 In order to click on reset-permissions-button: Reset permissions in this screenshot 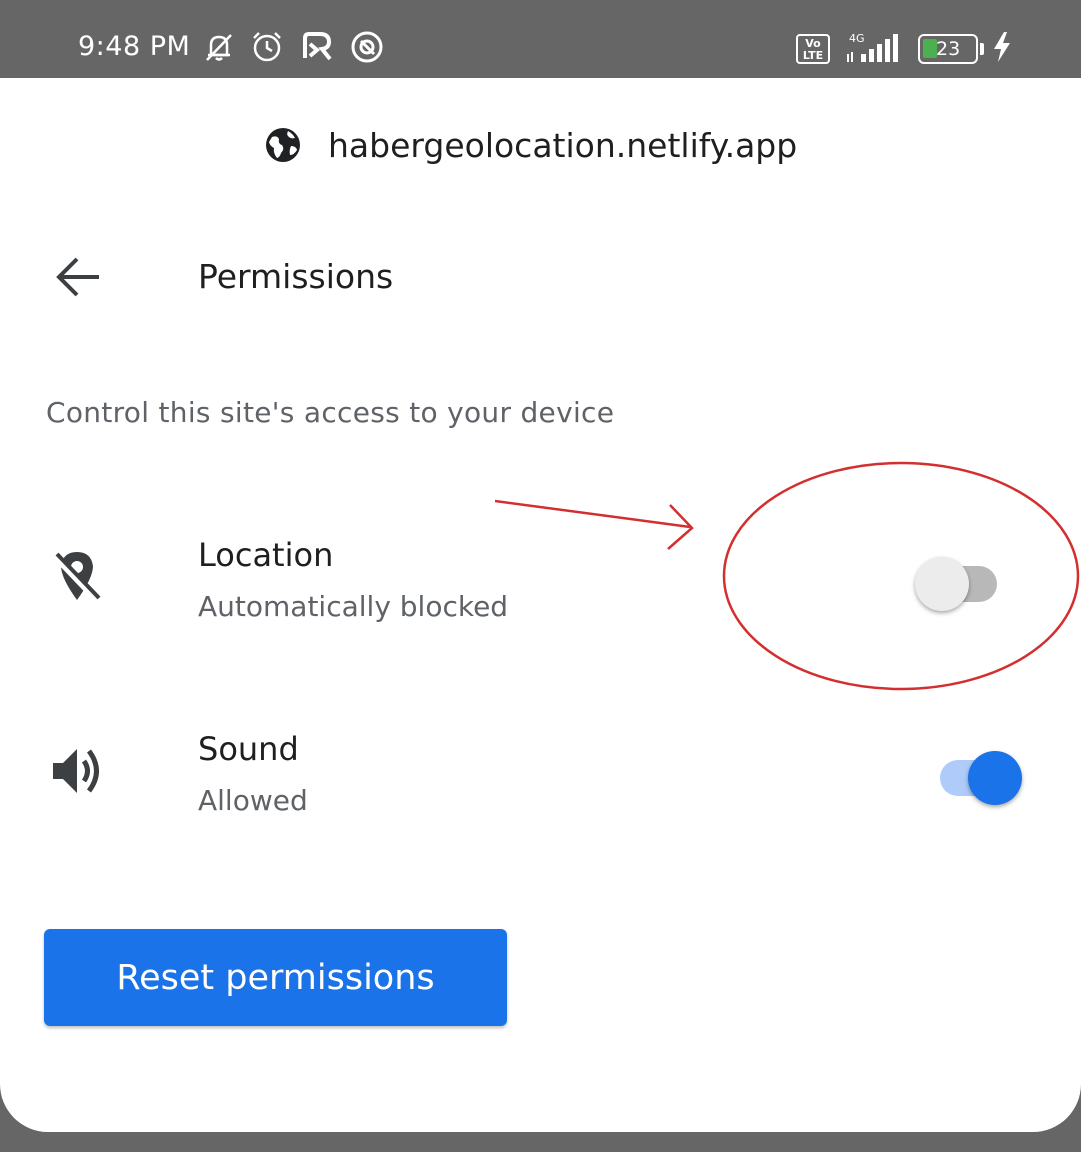, I will do `click(275, 977)`.